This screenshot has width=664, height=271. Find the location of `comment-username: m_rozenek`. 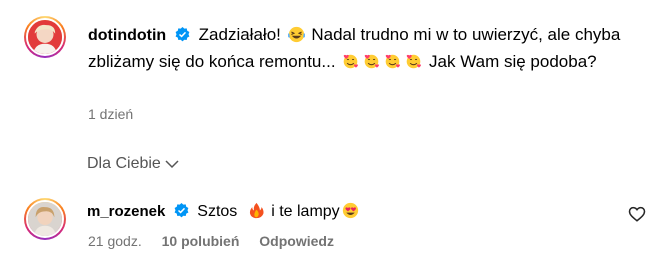

comment-username: m_rozenek is located at coordinates (126, 211).